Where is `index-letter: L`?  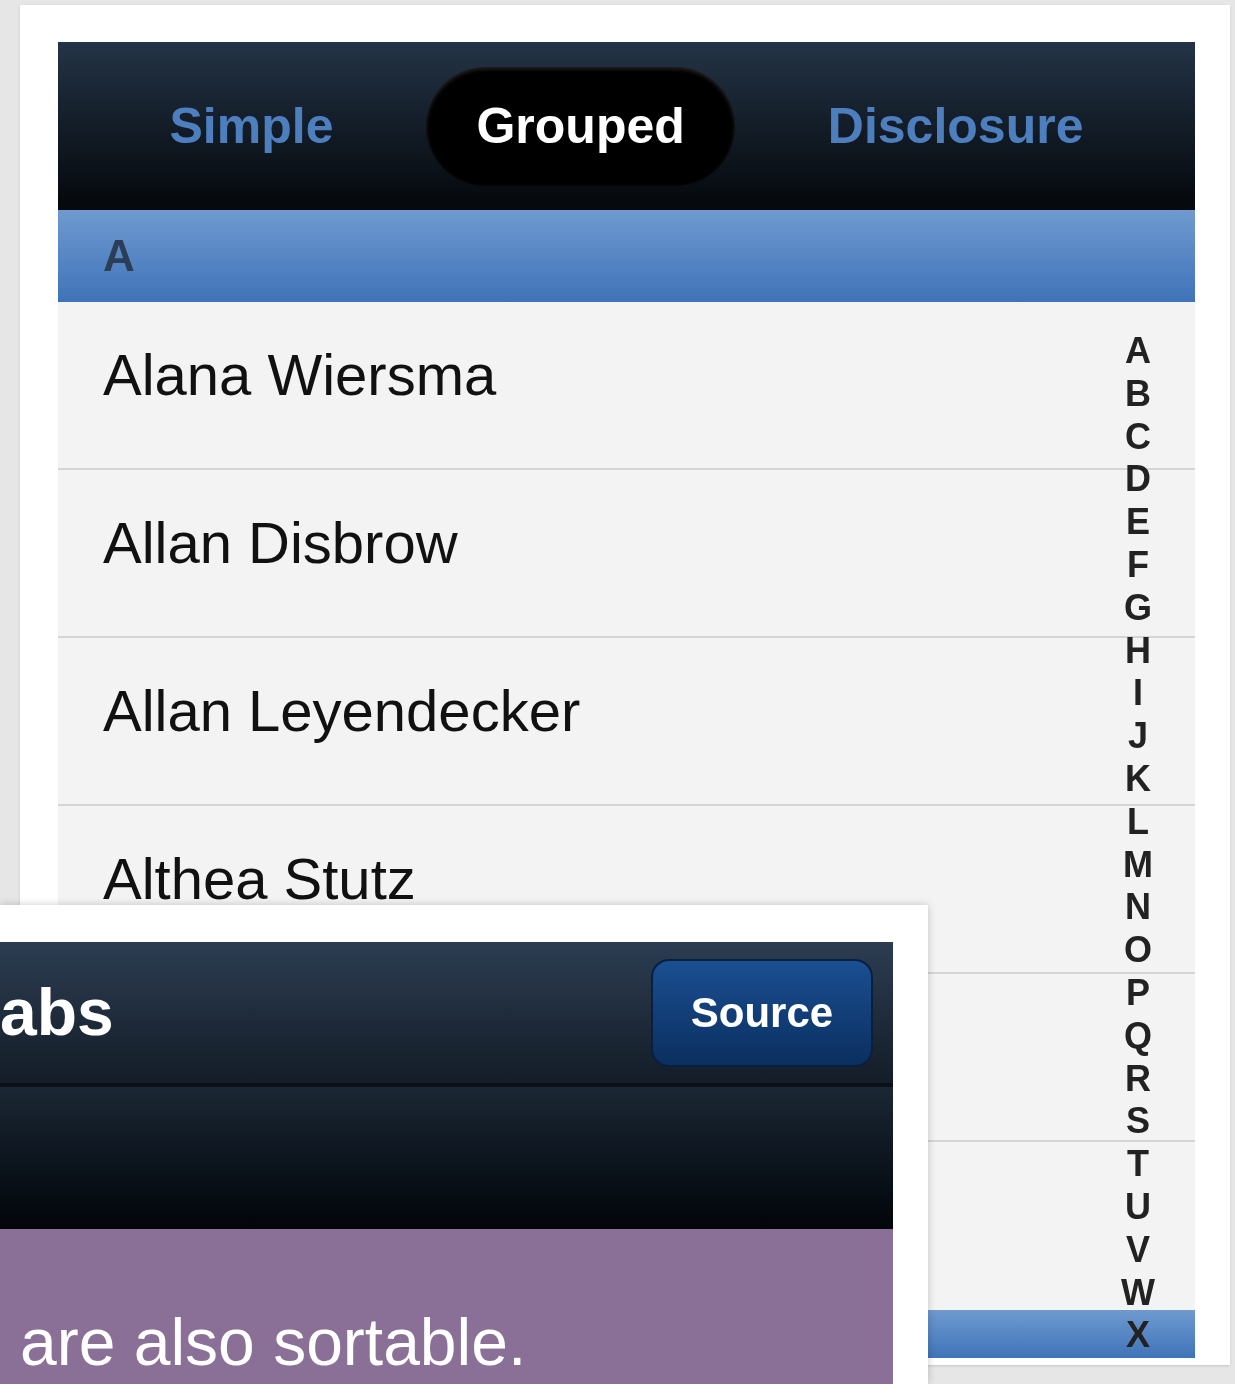
index-letter: L is located at coordinates (1138, 822).